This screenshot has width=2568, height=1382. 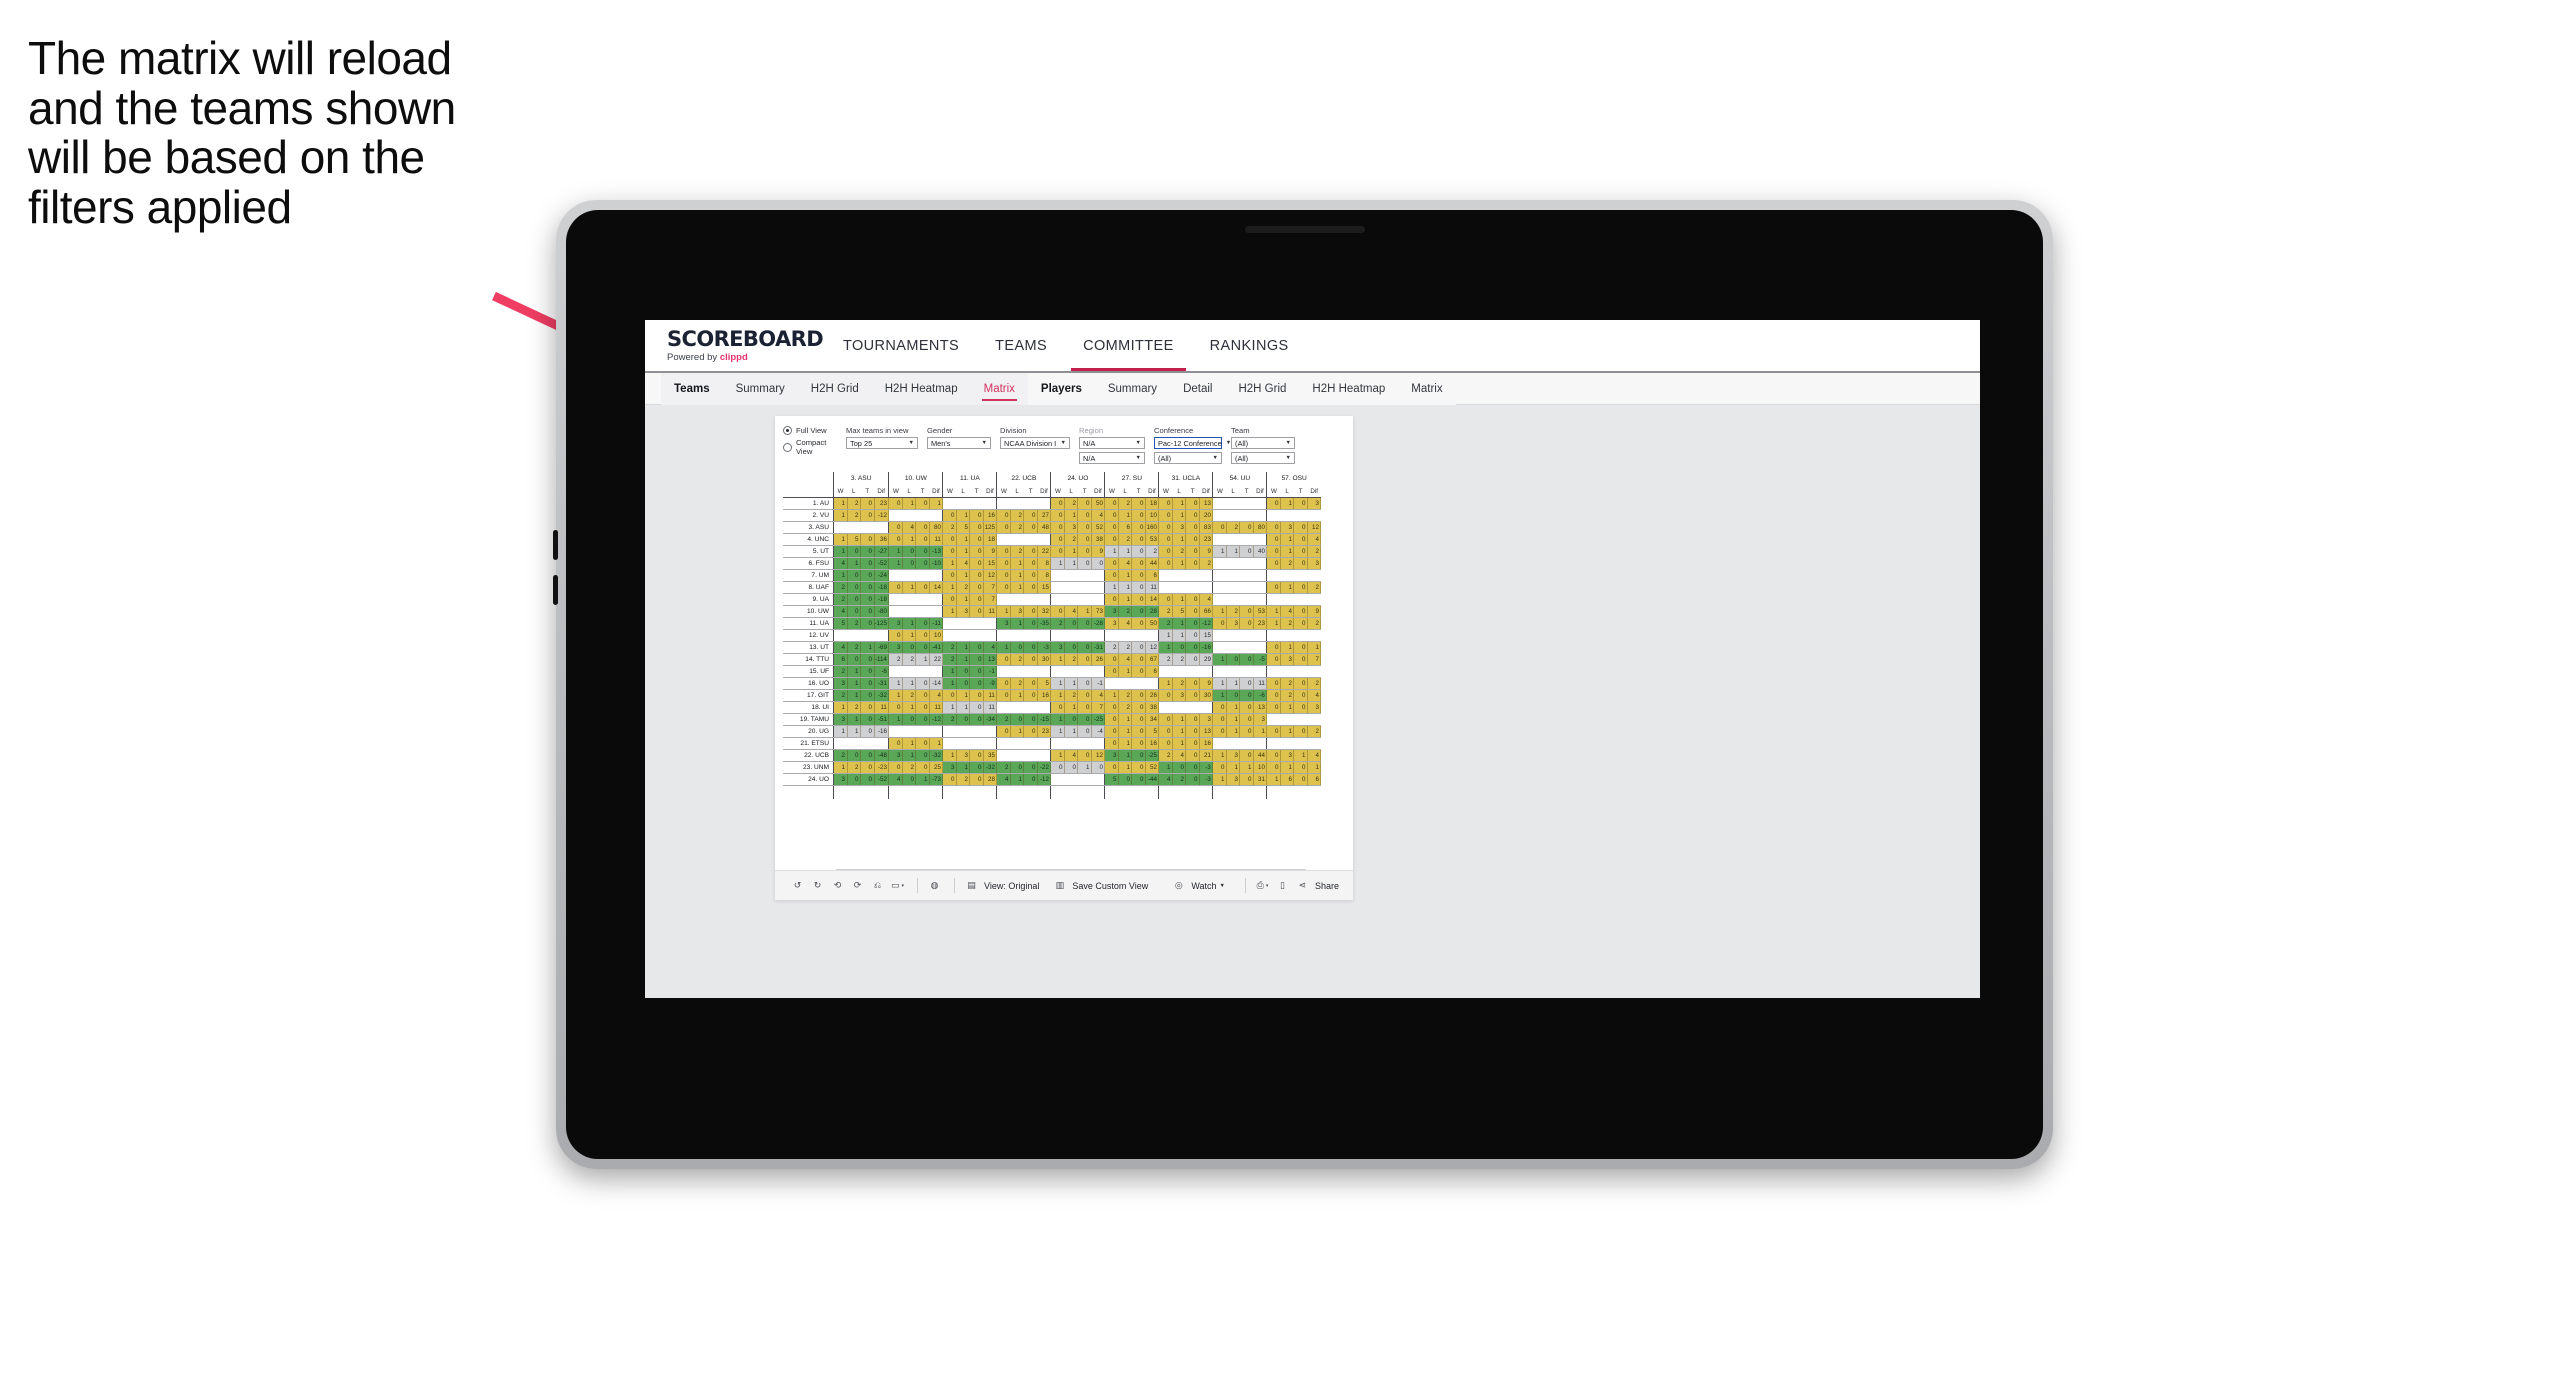 What do you see at coordinates (808, 575) in the screenshot?
I see `matrix-row-label: 7. UM` at bounding box center [808, 575].